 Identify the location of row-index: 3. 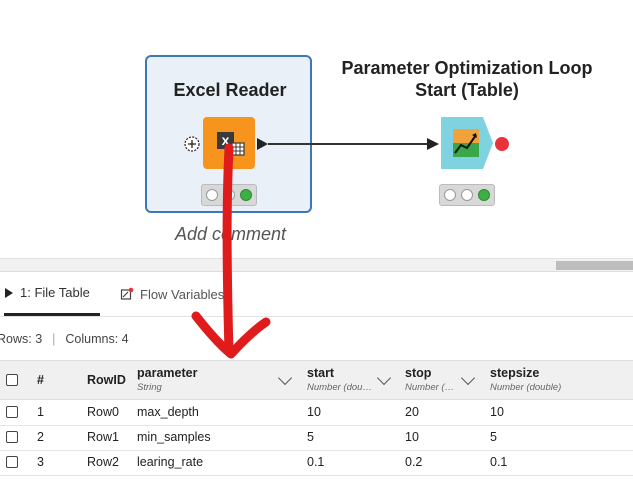
(40, 462).